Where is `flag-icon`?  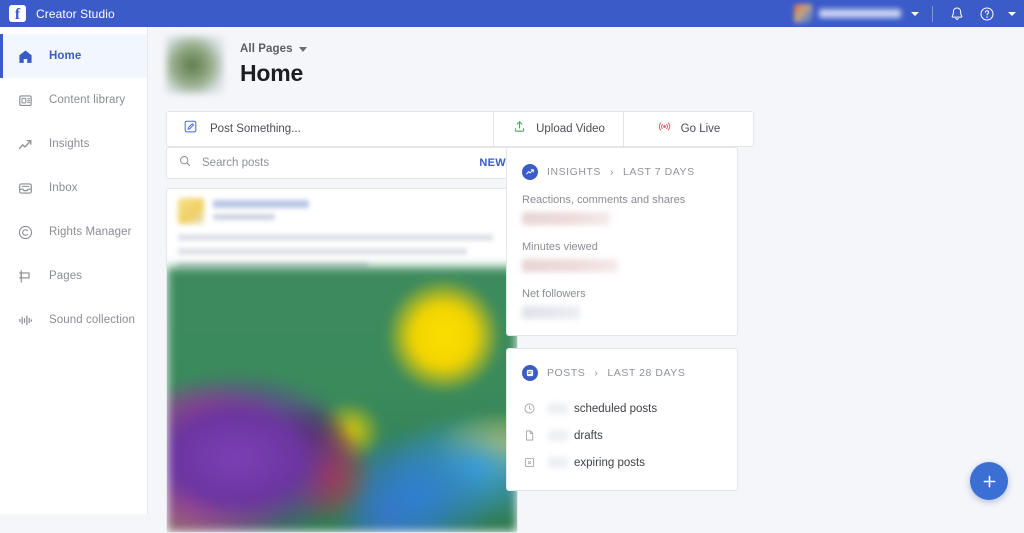
flag-icon is located at coordinates (25, 276).